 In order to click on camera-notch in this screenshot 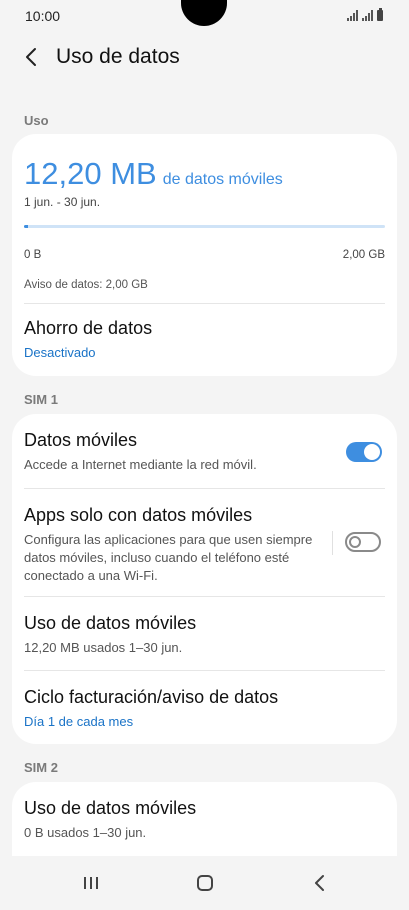, I will do `click(204, 13)`.